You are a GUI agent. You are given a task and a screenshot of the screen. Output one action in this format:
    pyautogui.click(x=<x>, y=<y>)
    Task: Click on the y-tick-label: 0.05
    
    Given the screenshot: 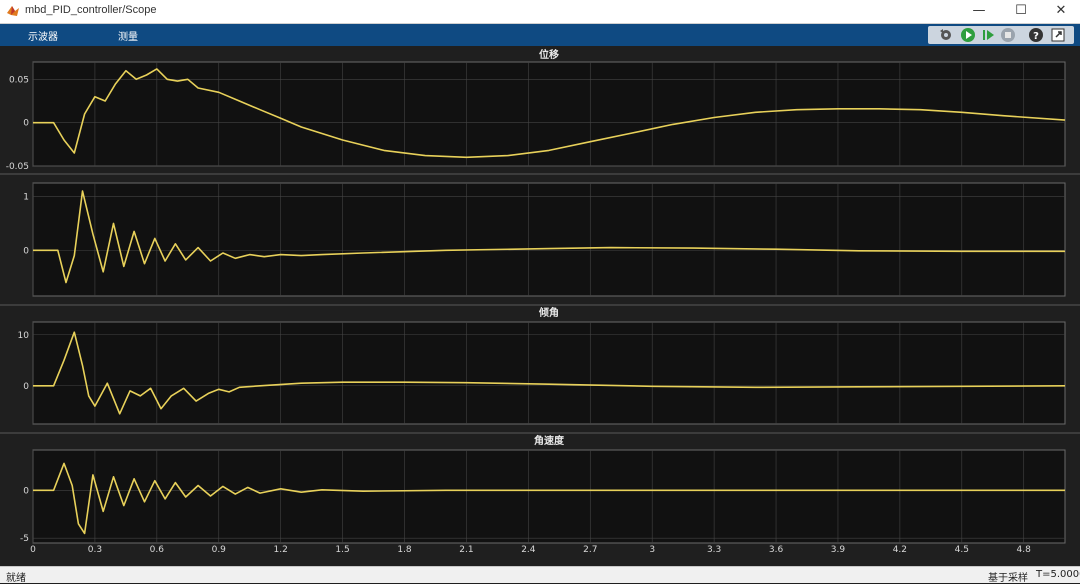 What is the action you would take?
    pyautogui.click(x=19, y=80)
    